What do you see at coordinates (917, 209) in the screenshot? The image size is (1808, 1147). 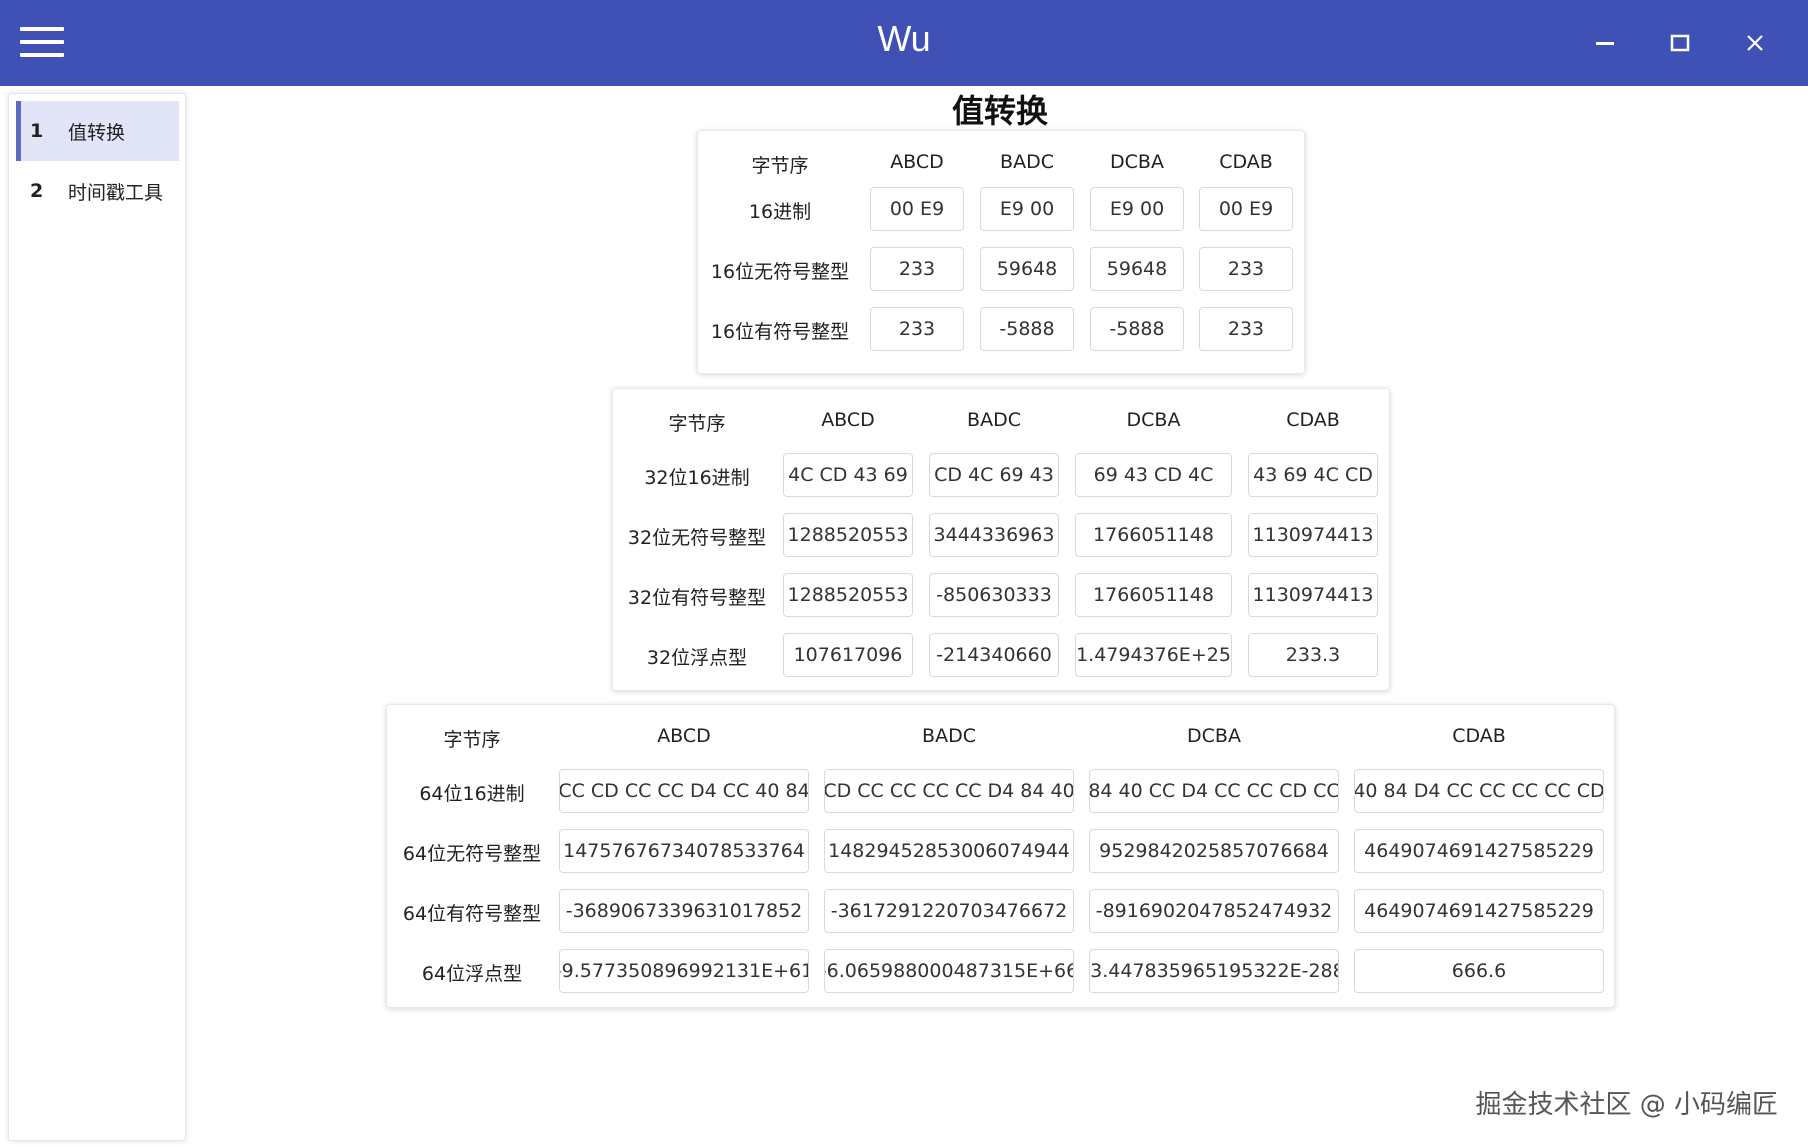 I see `value-field-abcd: 00 E9` at bounding box center [917, 209].